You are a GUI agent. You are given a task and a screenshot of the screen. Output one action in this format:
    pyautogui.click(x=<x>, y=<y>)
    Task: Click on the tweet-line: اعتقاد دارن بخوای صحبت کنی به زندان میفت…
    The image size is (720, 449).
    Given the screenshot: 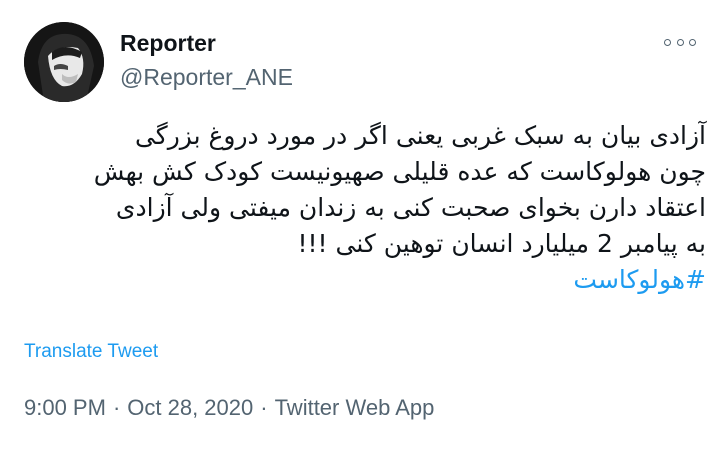 What is the action you would take?
    pyautogui.click(x=410, y=207)
    